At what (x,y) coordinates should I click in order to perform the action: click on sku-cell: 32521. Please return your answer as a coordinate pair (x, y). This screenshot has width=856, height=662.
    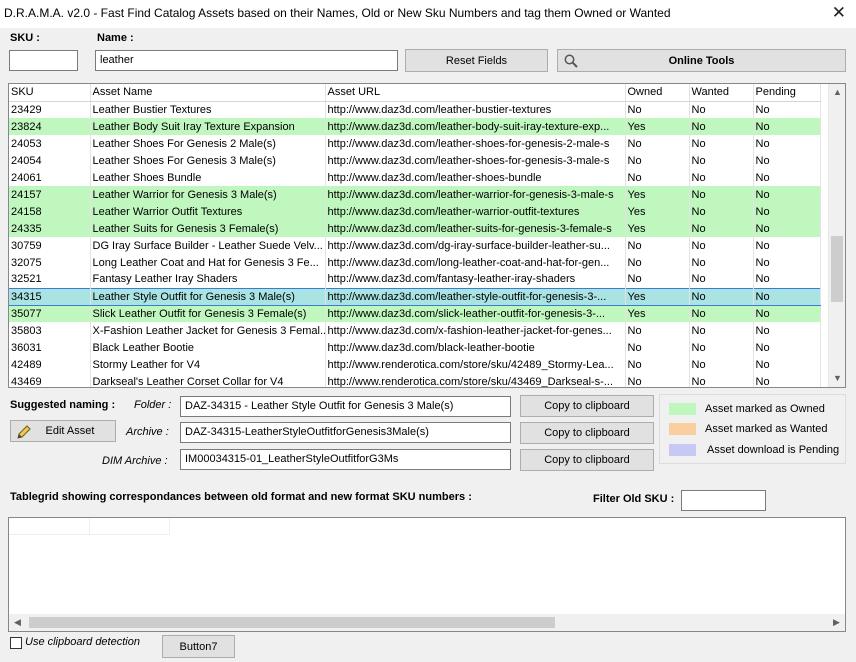
    Looking at the image, I should click on (50, 279).